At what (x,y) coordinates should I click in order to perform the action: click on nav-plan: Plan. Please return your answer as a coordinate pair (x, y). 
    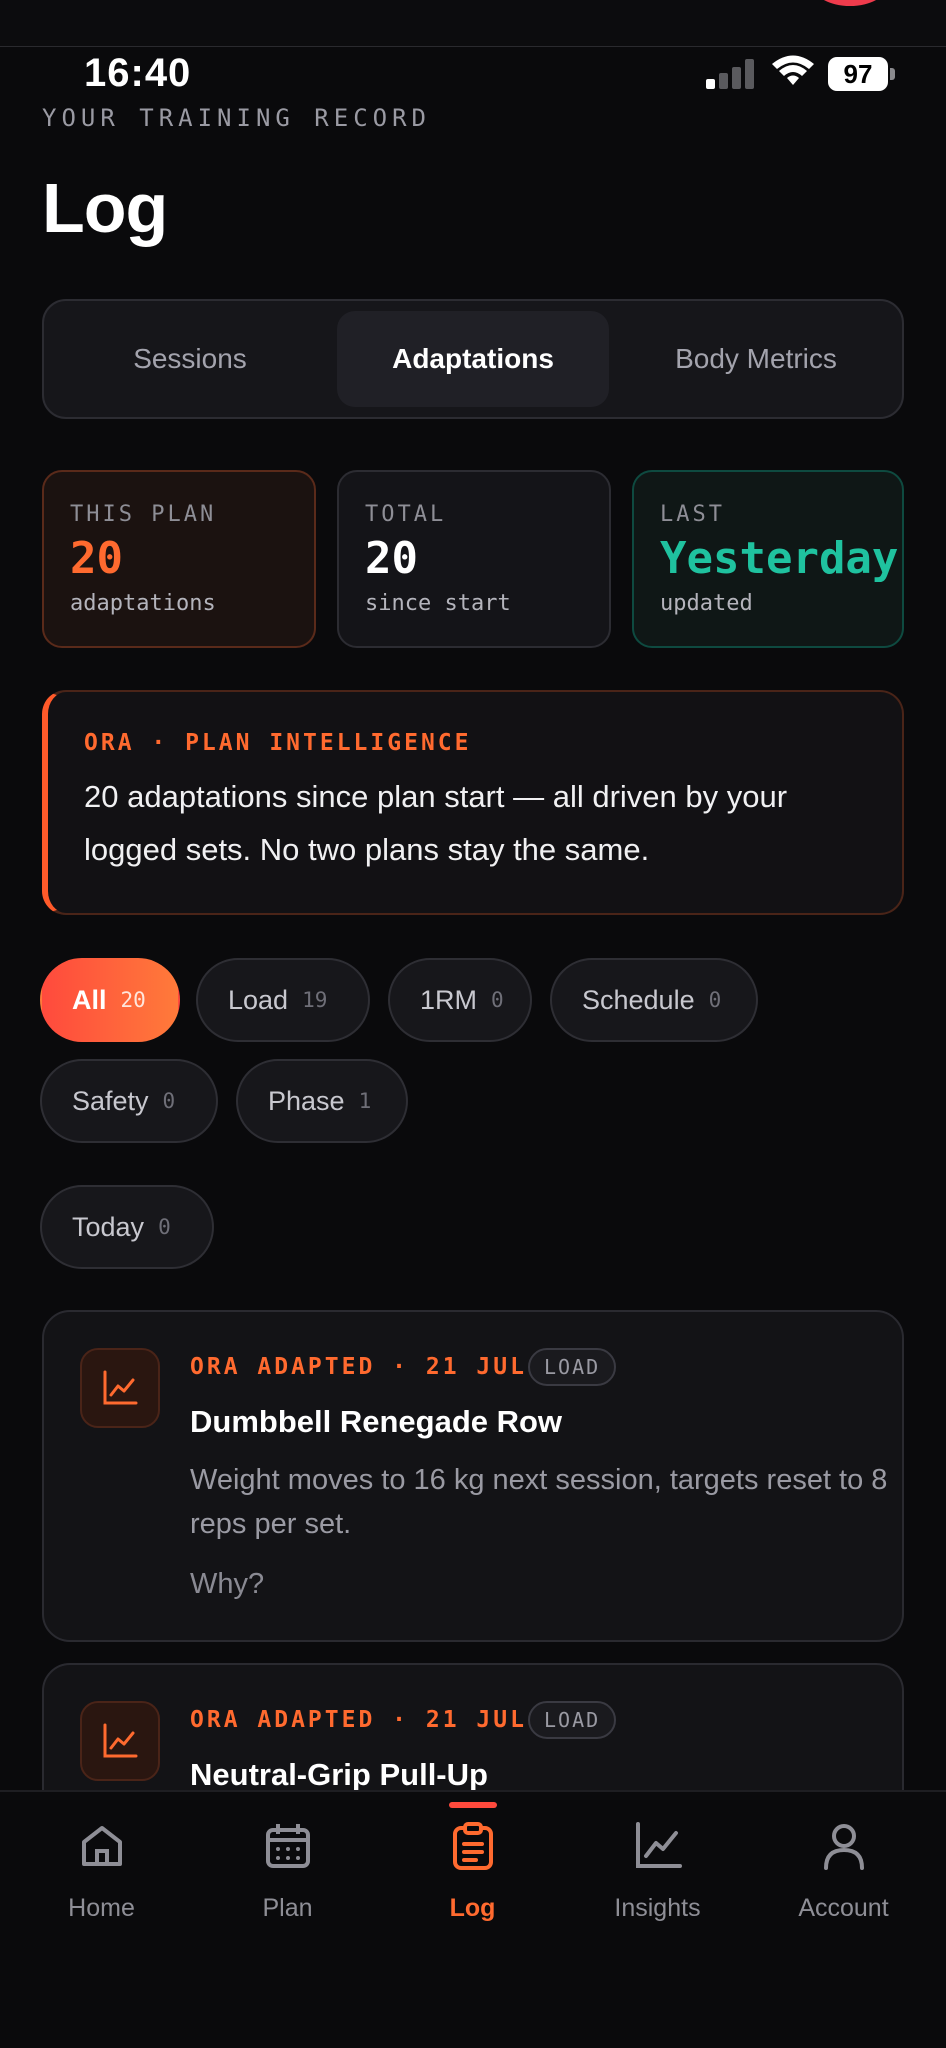
    Looking at the image, I should click on (287, 1867).